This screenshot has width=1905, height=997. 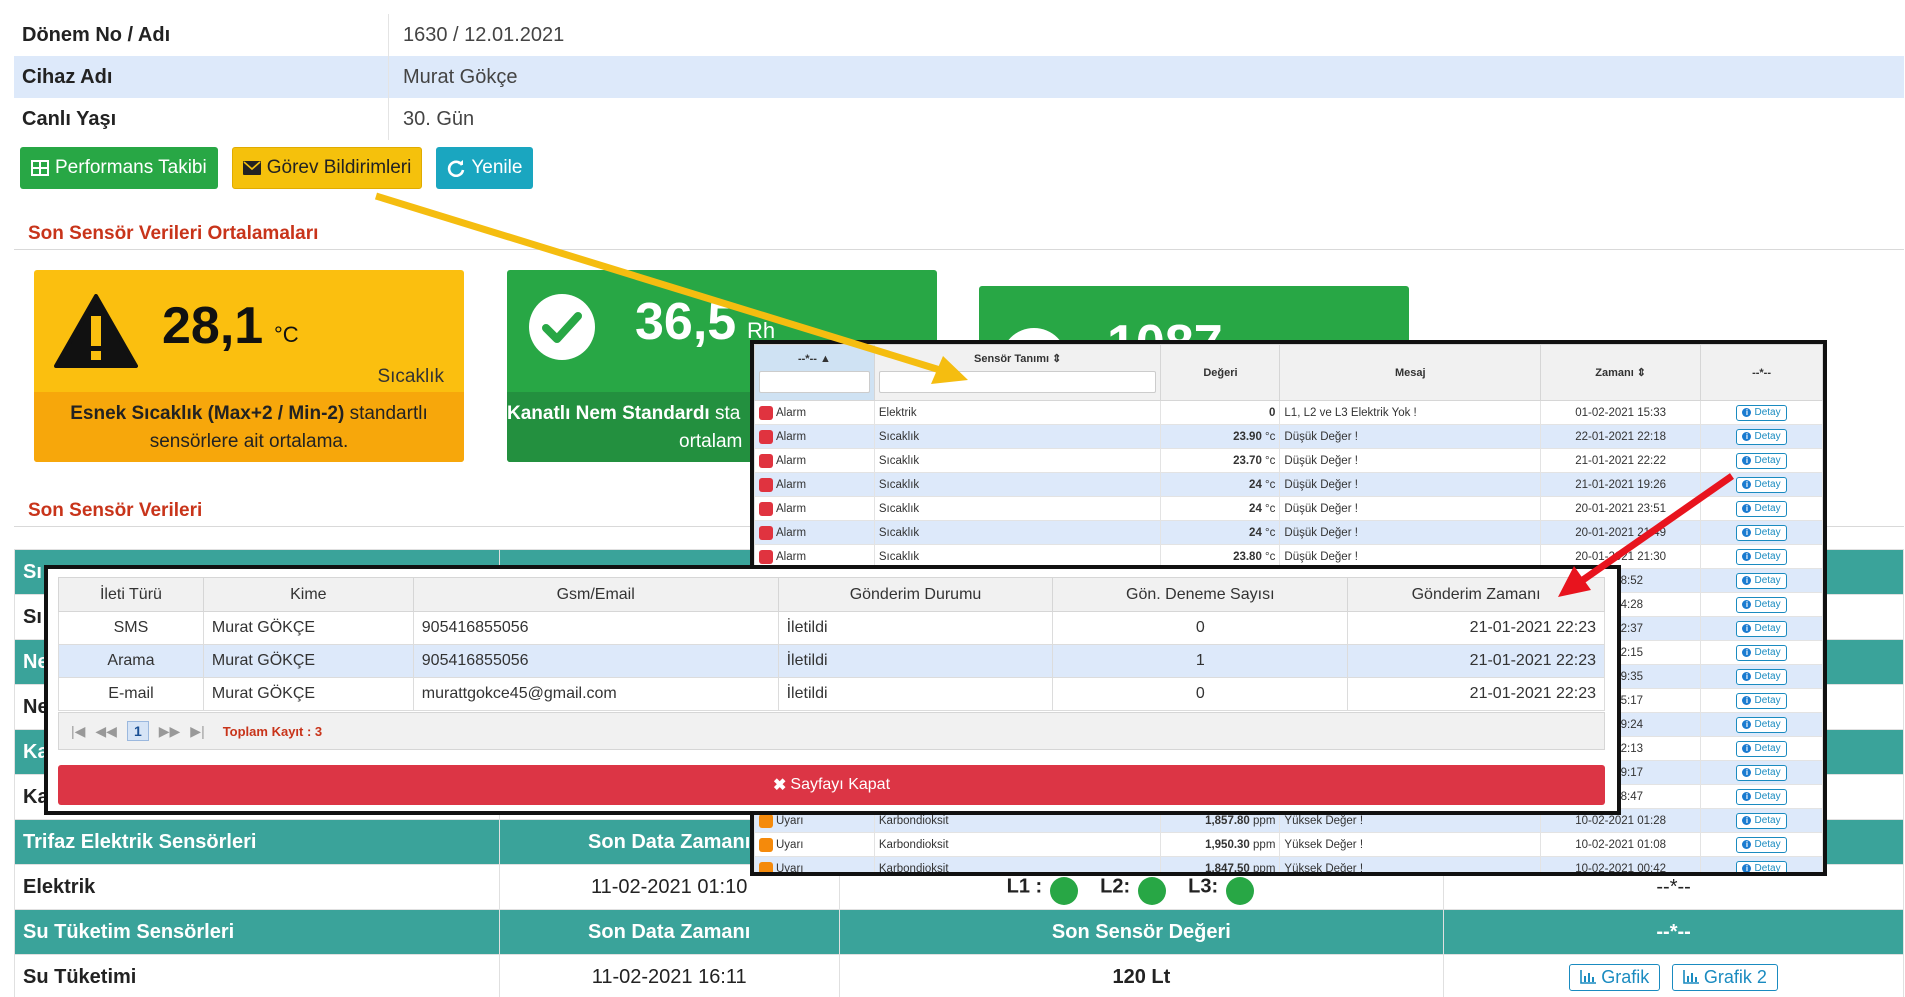 What do you see at coordinates (1017, 382) in the screenshot?
I see `sensor-filter-input` at bounding box center [1017, 382].